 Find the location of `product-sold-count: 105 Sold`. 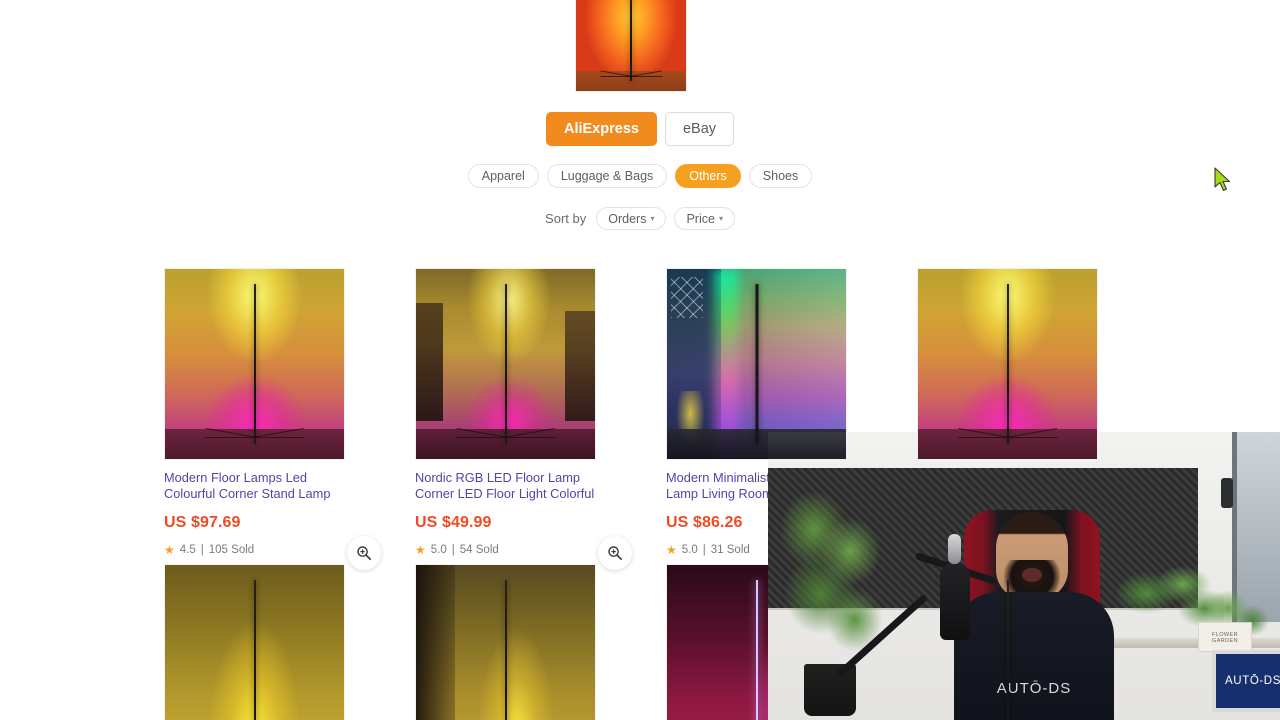

product-sold-count: 105 Sold is located at coordinates (231, 550).